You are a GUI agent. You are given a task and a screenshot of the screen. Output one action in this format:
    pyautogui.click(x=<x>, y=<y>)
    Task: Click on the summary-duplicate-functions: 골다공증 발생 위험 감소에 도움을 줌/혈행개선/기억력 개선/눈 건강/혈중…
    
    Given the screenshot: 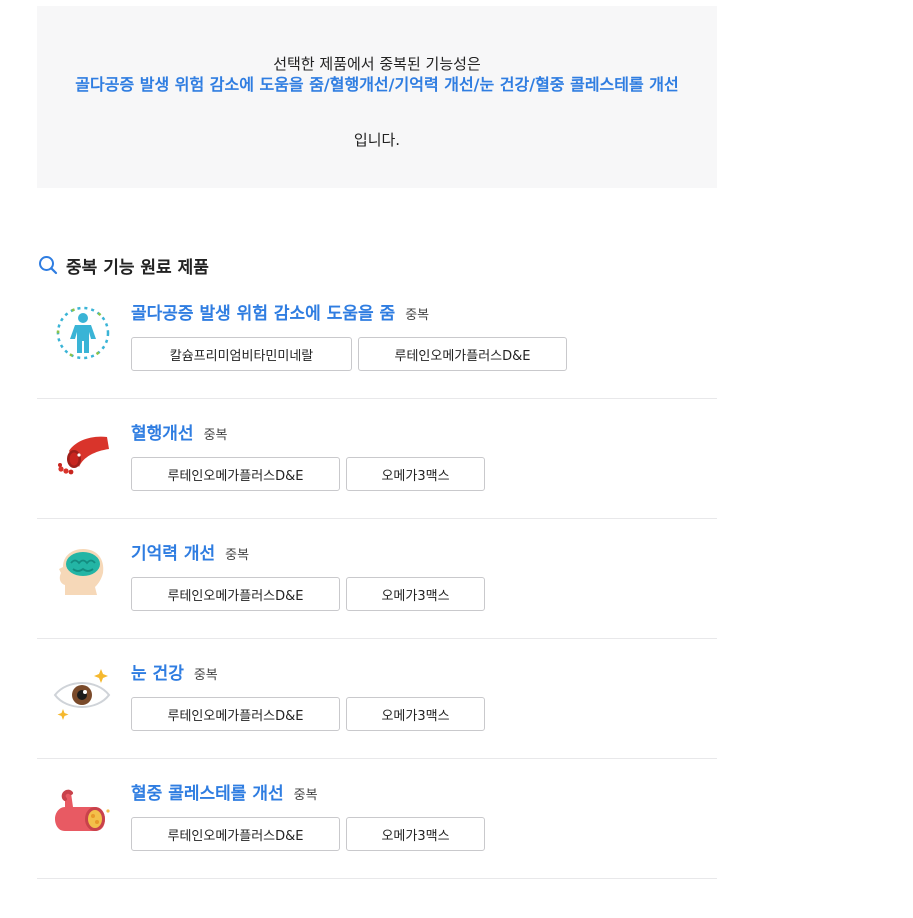 What is the action you would take?
    pyautogui.click(x=377, y=84)
    